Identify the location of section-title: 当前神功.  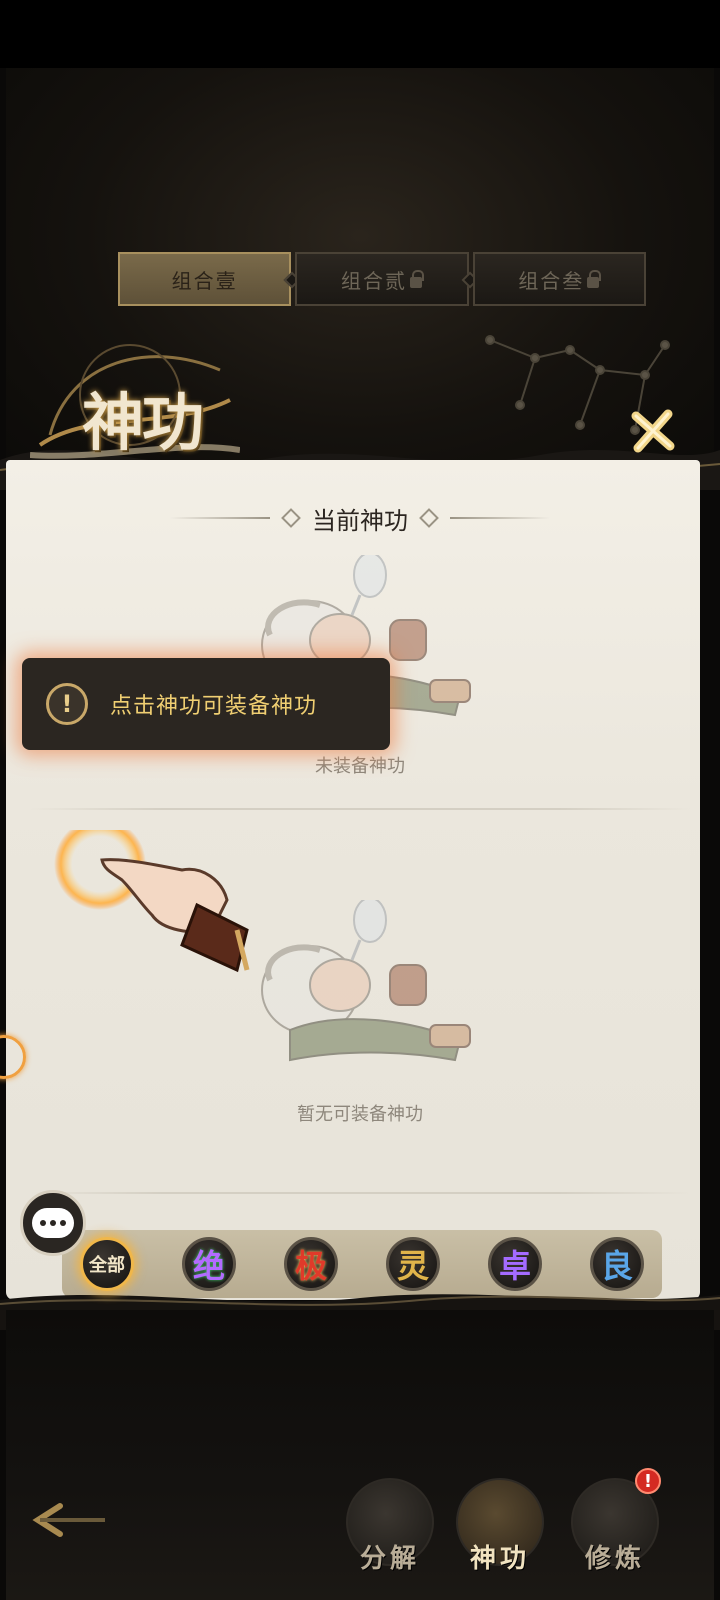
(360, 520).